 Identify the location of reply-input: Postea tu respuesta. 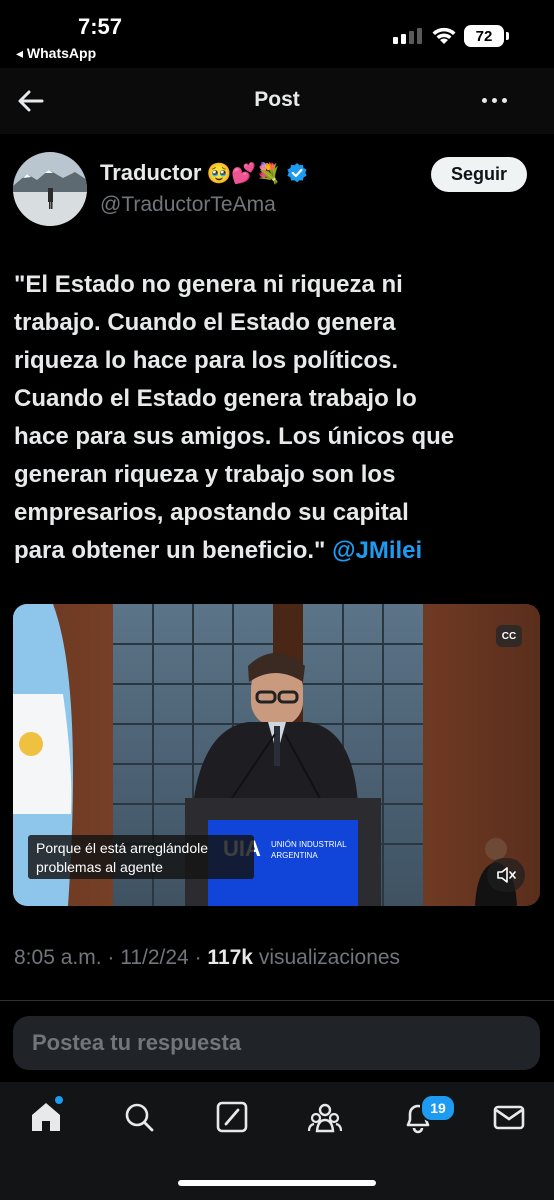
(276, 1043).